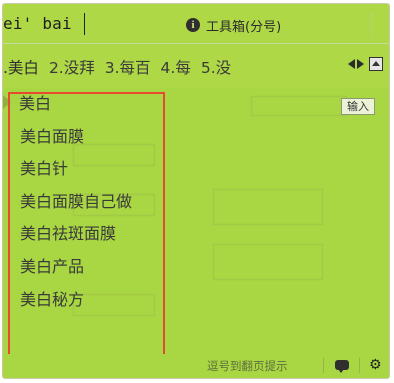 Image resolution: width=394 pixels, height=383 pixels. Describe the element at coordinates (342, 366) in the screenshot. I see `chat-icon` at that location.